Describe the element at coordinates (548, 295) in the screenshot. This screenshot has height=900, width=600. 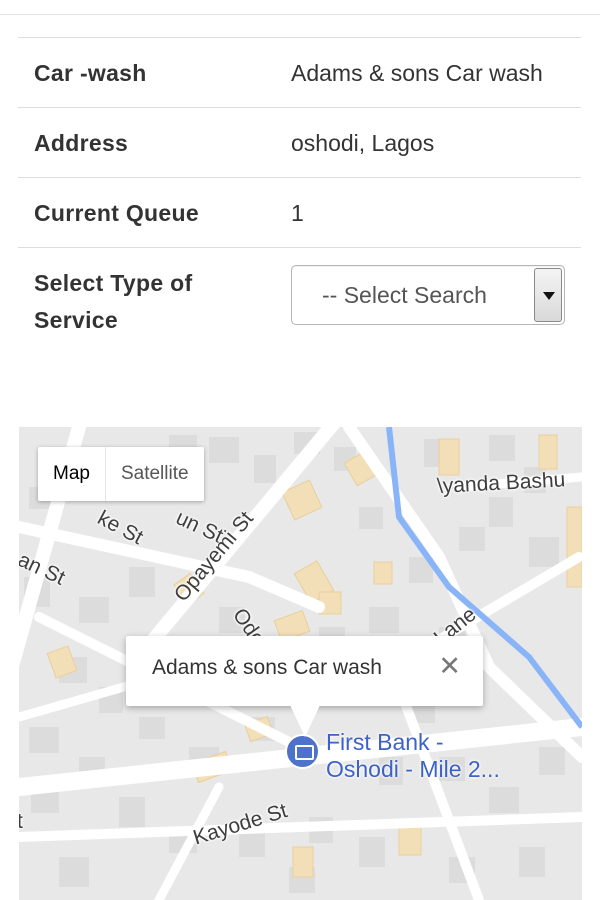
I see `chevron-down-icon` at that location.